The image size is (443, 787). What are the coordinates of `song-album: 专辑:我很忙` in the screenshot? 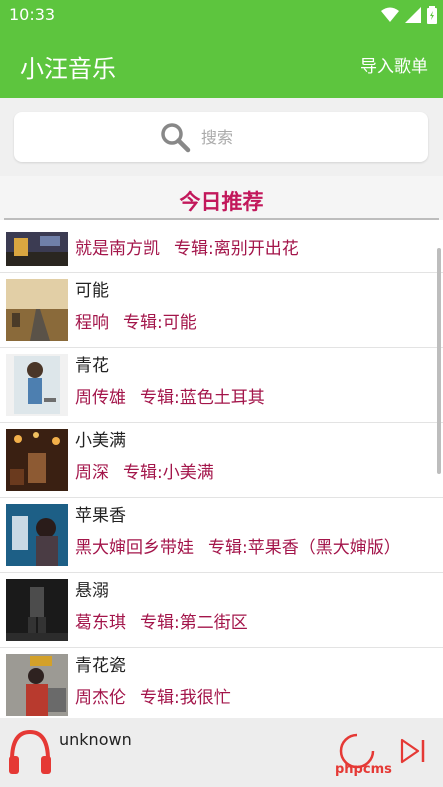 It's located at (185, 698).